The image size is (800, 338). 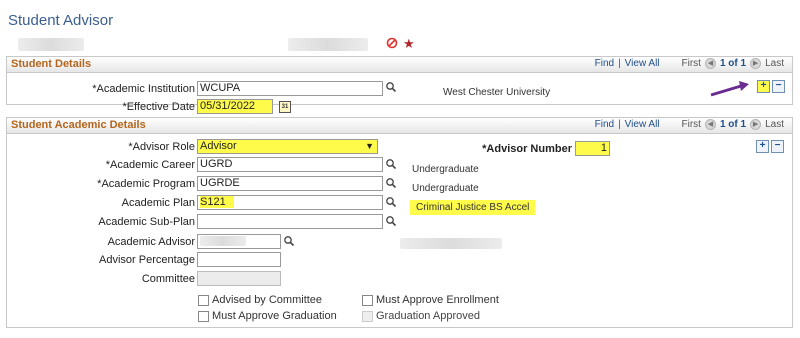 I want to click on redacted-advisor-id, so click(x=223, y=241).